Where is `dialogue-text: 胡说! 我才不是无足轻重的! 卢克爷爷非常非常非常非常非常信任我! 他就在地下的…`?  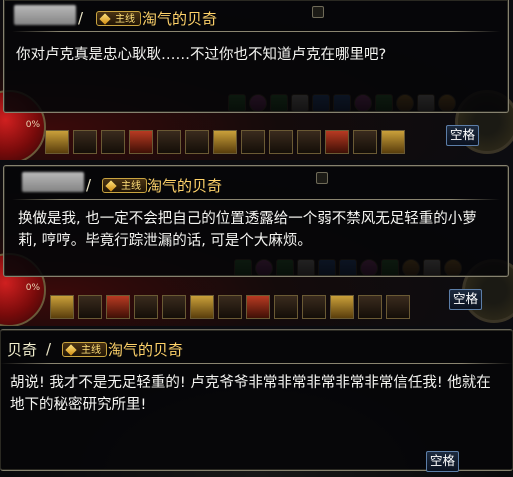 dialogue-text: 胡说! 我才不是无足轻重的! 卢克爷爷非常非常非常非常非常信任我! 他就在地下的… is located at coordinates (250, 394).